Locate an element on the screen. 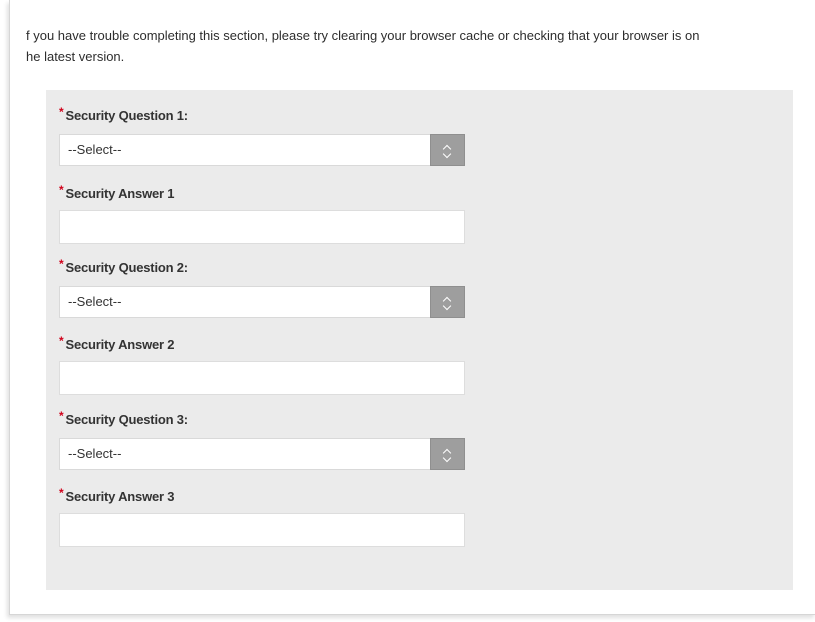 The image size is (815, 622). security-answer-3-label-text: Security Answer 3 is located at coordinates (120, 496).